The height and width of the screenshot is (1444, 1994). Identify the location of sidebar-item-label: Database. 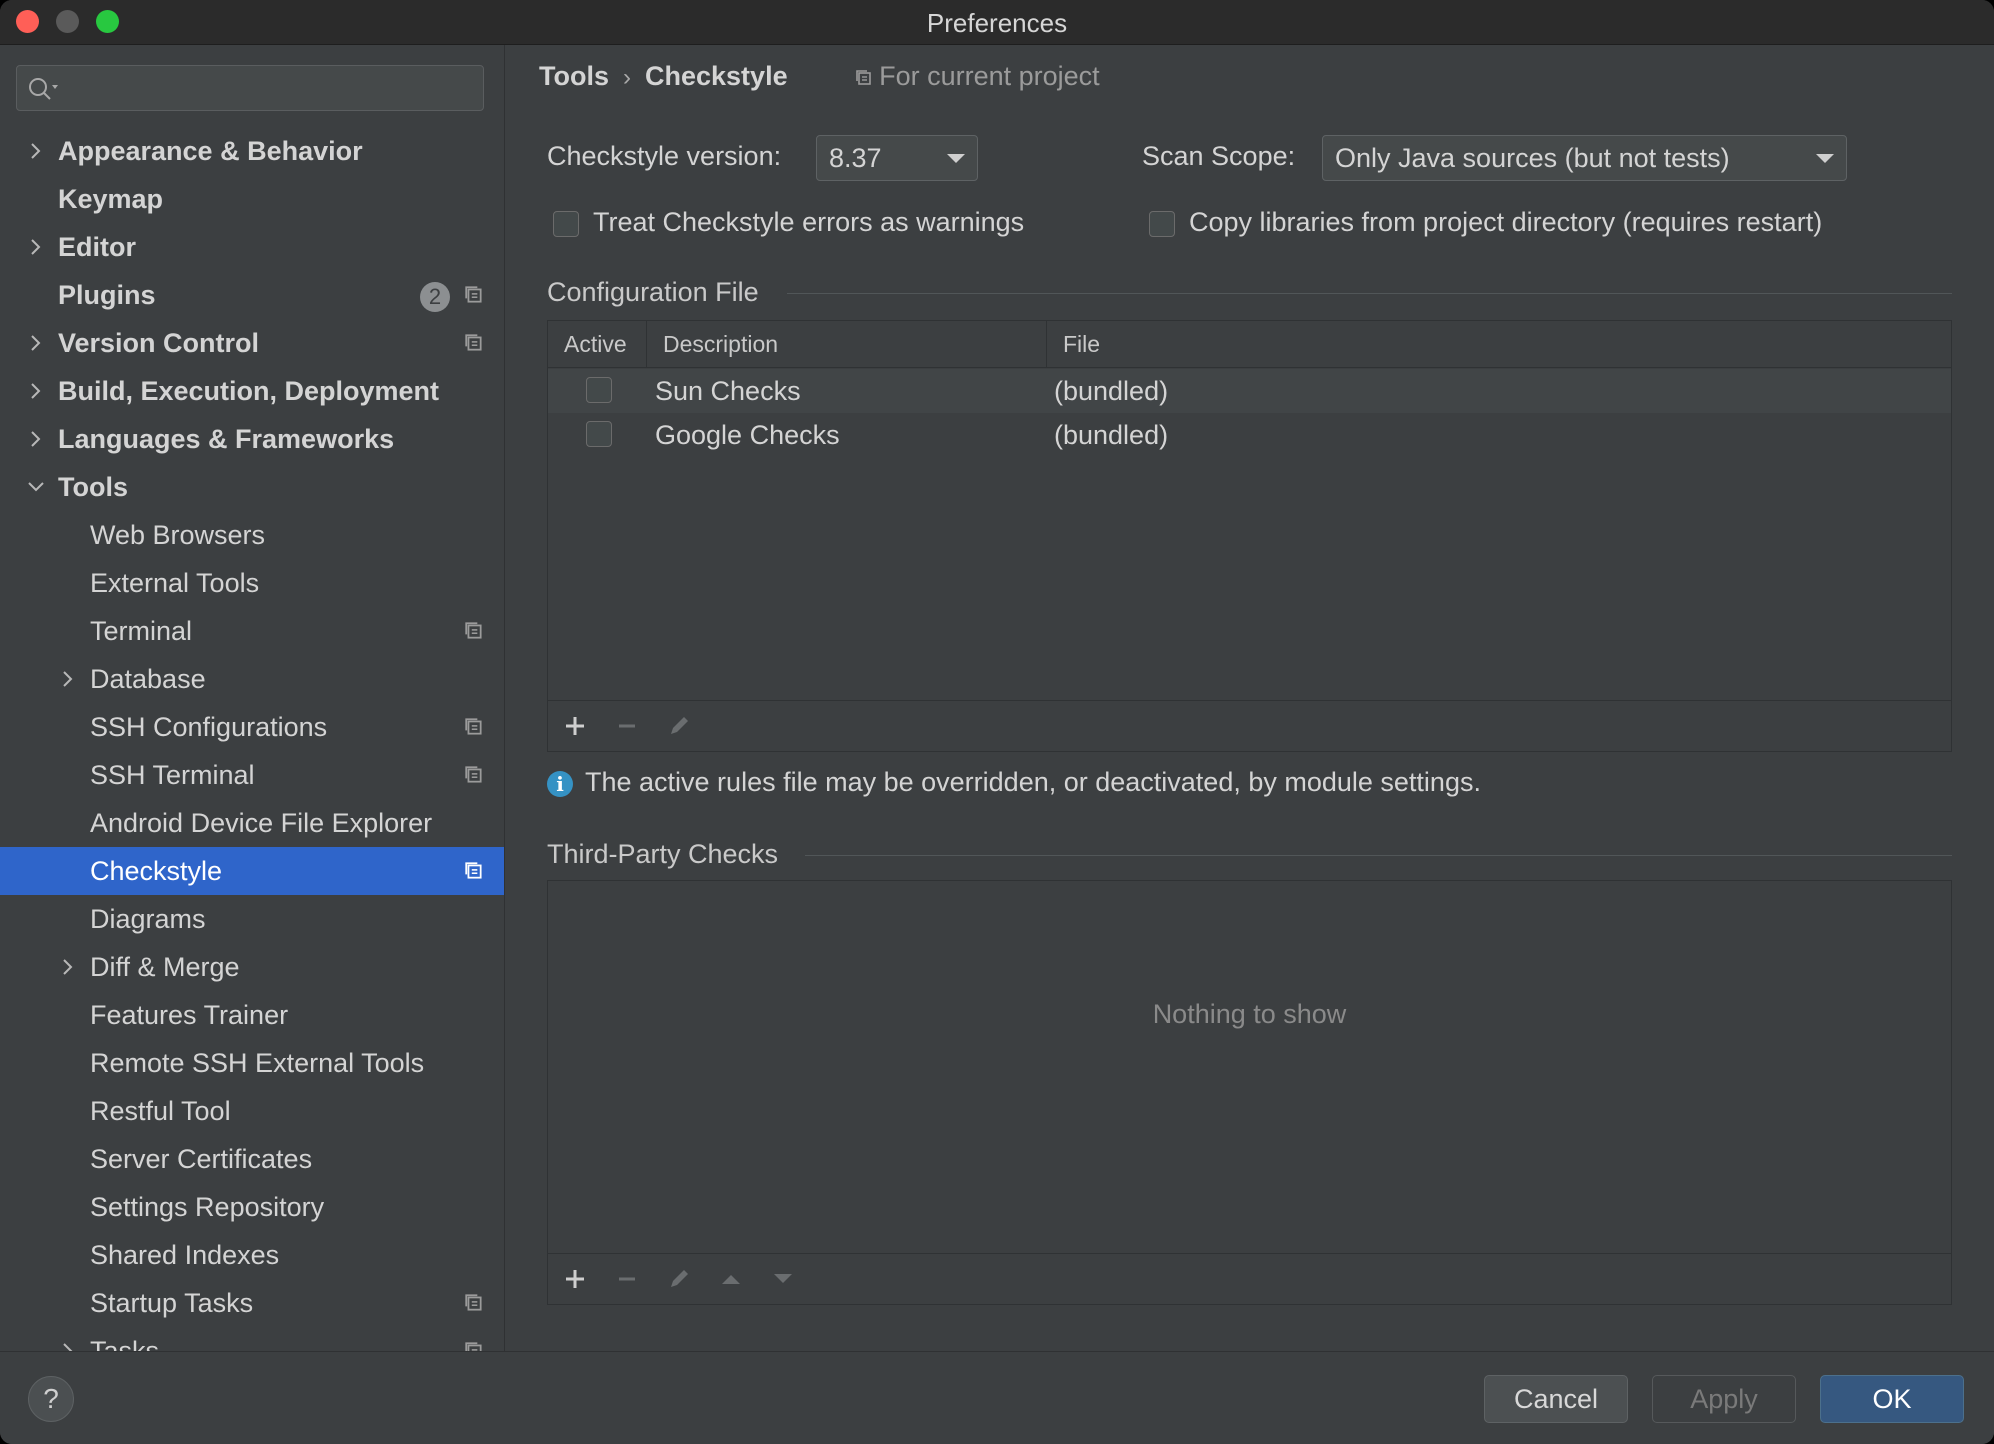
(148, 679).